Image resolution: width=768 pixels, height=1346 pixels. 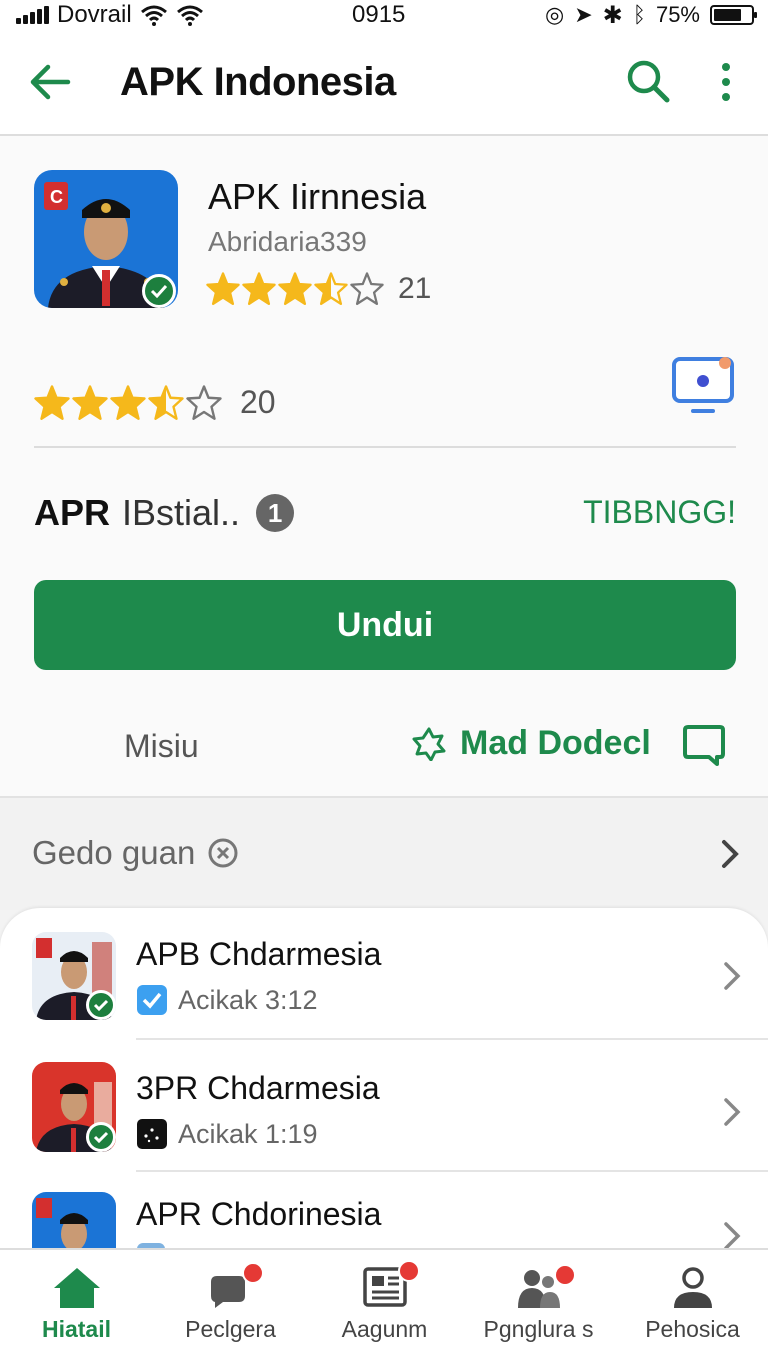 I want to click on battery-level, so click(x=727, y=15).